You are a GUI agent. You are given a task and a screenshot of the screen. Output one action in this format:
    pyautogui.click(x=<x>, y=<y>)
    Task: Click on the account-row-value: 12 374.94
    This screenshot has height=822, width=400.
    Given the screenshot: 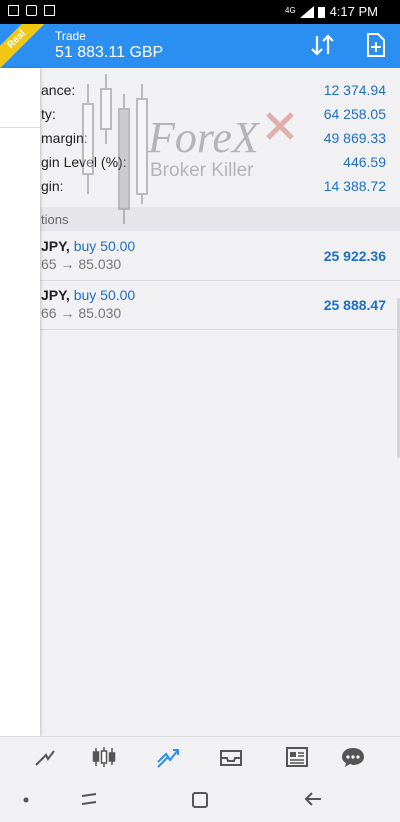 What is the action you would take?
    pyautogui.click(x=354, y=90)
    